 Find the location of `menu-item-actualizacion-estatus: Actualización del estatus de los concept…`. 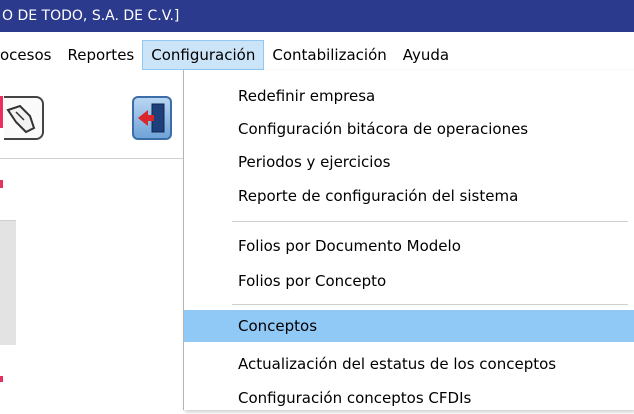

menu-item-actualizacion-estatus: Actualización del estatus de los concept… is located at coordinates (409, 364).